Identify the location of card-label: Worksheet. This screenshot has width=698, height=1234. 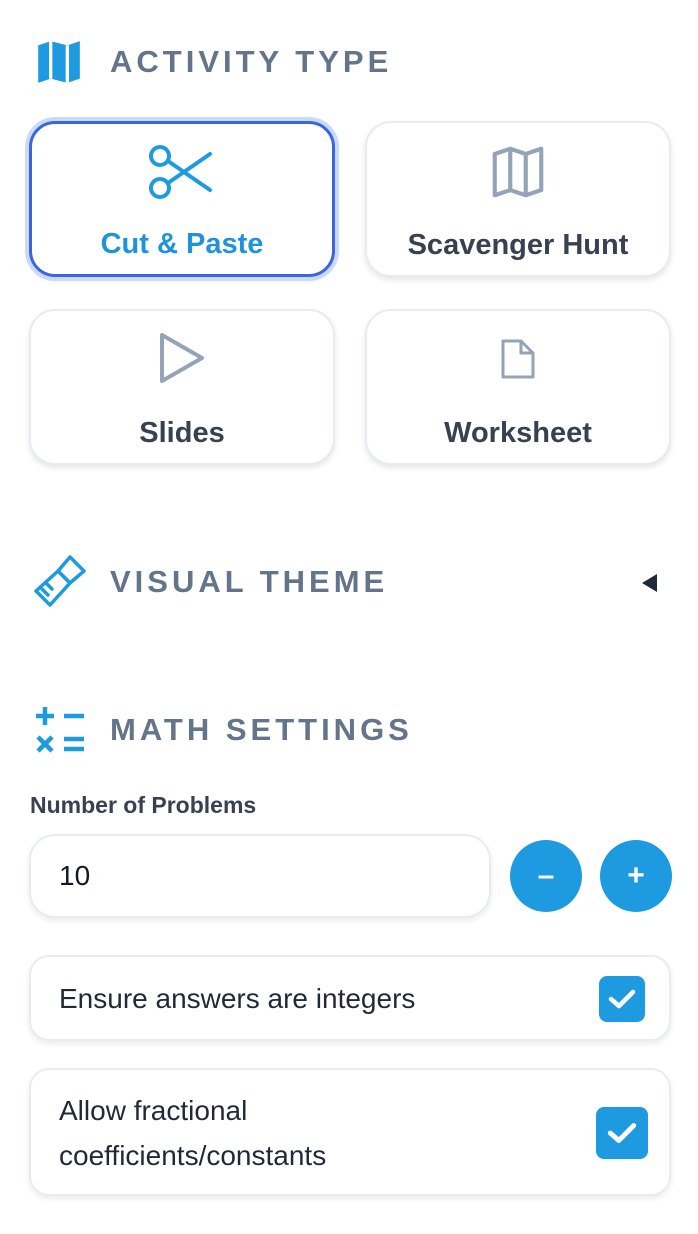
(518, 433).